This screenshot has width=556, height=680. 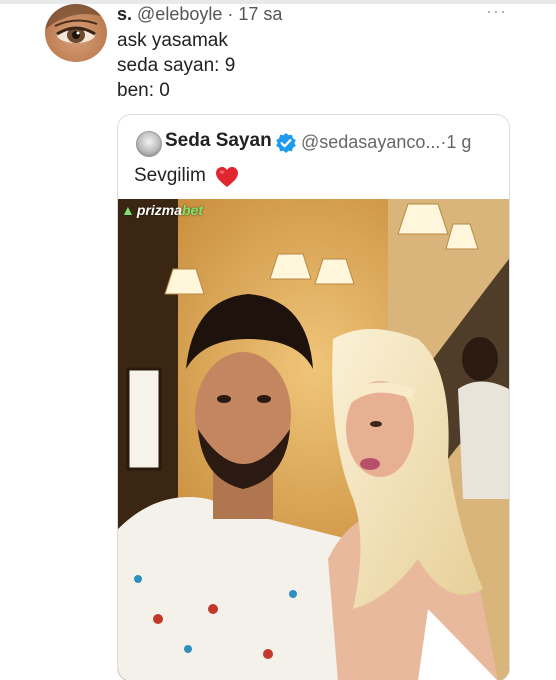 I want to click on verified-badge-icon, so click(x=286, y=143).